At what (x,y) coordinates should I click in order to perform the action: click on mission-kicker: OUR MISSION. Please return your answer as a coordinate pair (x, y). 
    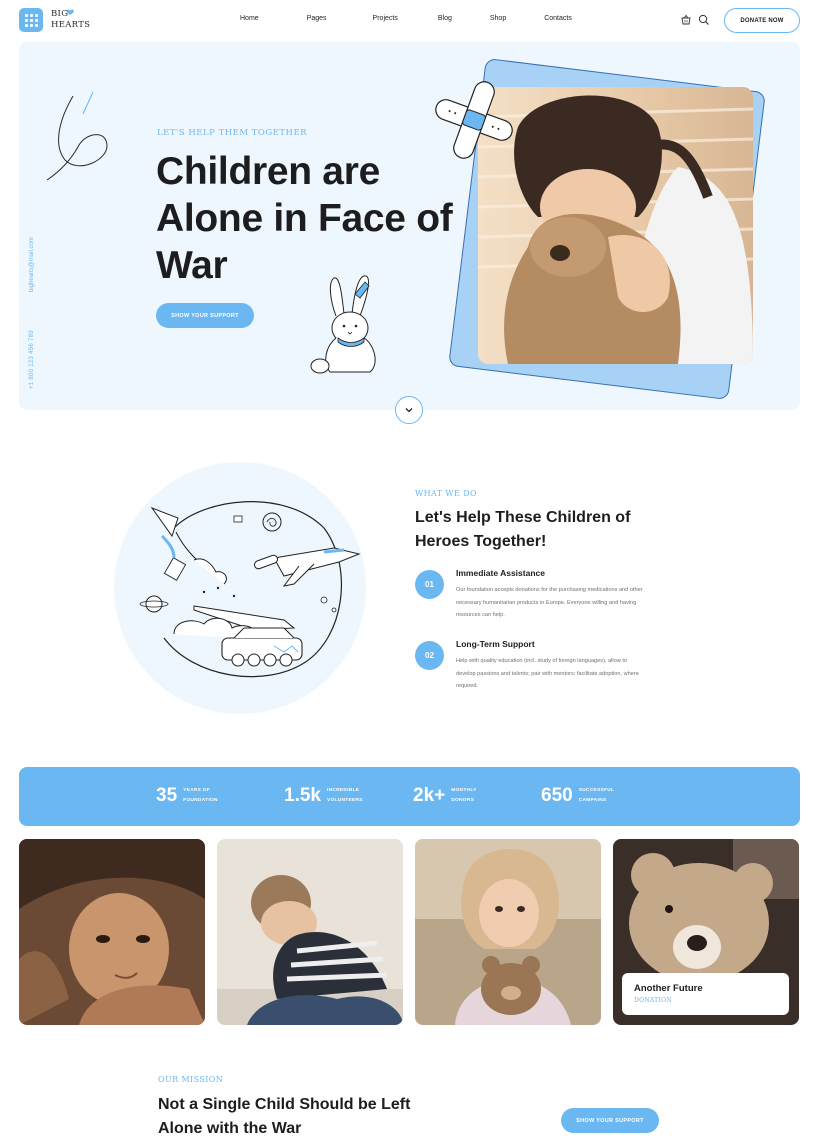
    Looking at the image, I should click on (191, 1079).